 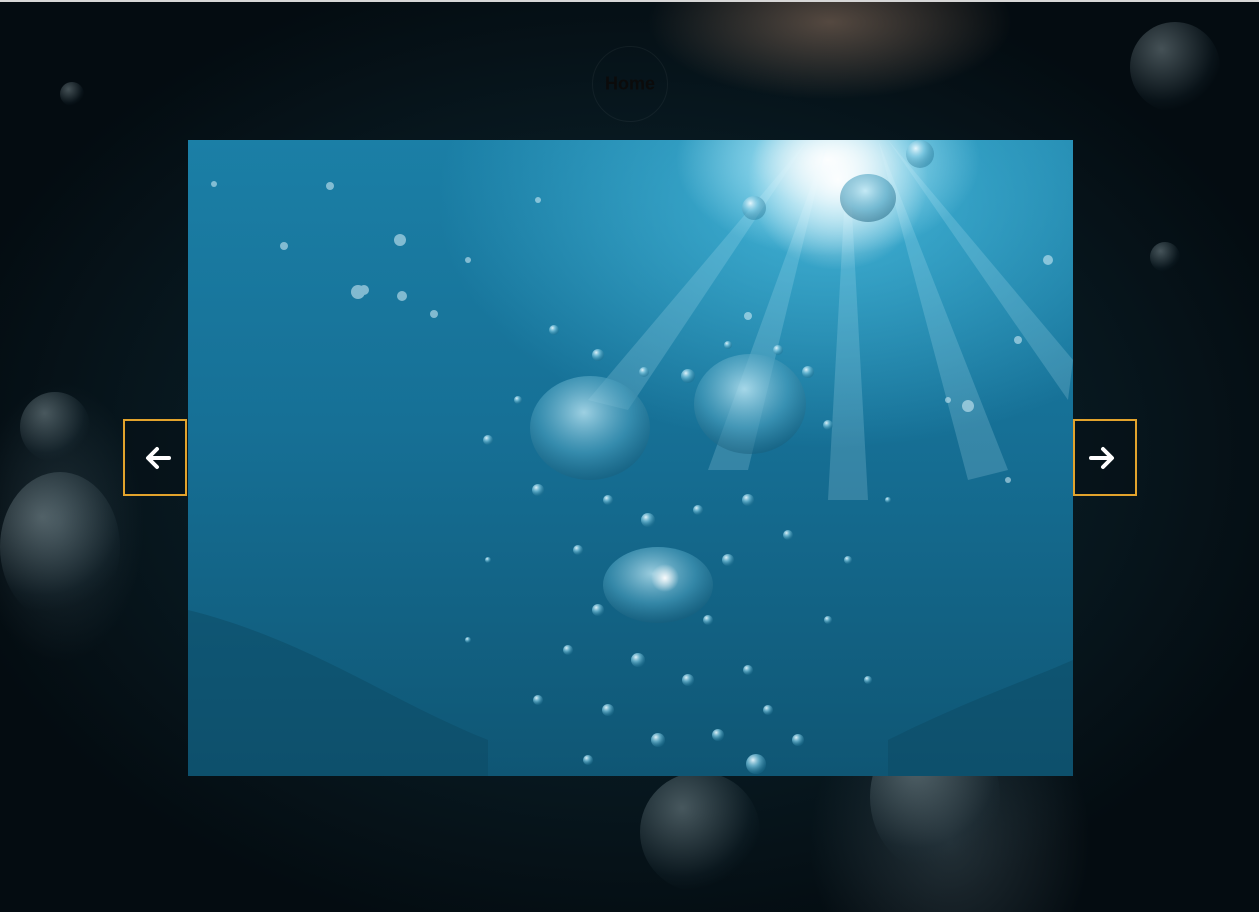 I want to click on arrow-left-icon, so click(x=158, y=457).